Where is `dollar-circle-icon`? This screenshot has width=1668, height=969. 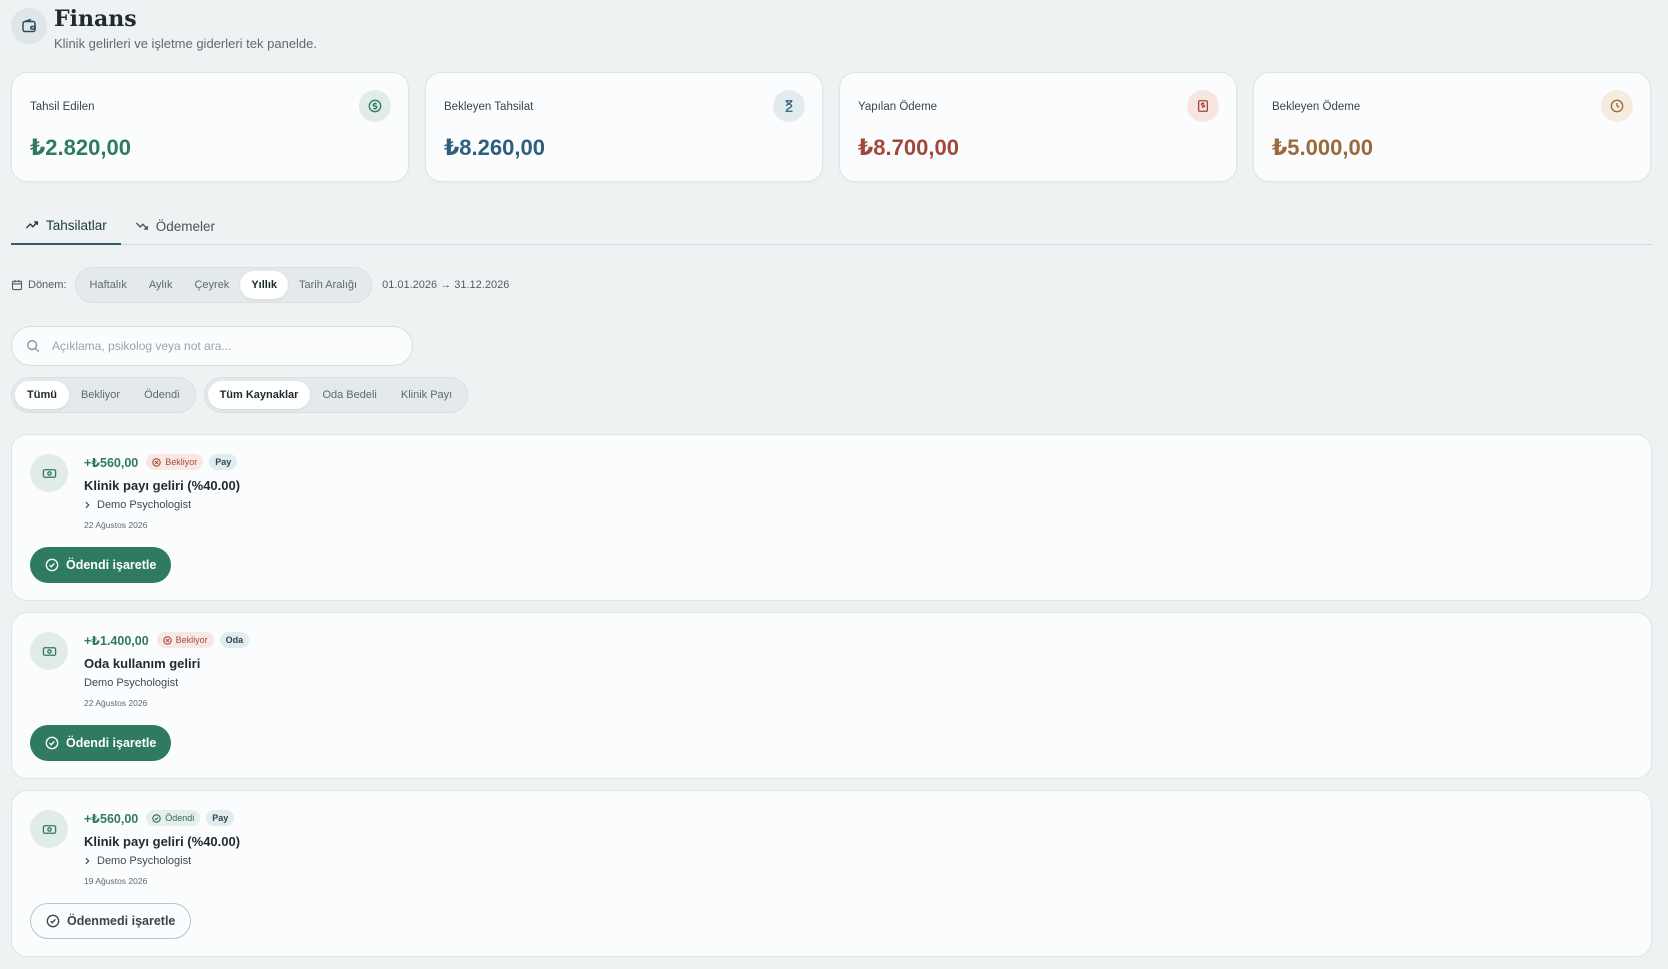 dollar-circle-icon is located at coordinates (375, 106).